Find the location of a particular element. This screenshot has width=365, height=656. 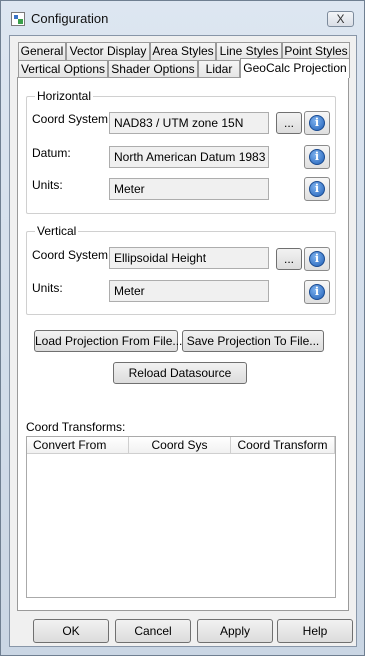

window-title: Configuration is located at coordinates (70, 18).